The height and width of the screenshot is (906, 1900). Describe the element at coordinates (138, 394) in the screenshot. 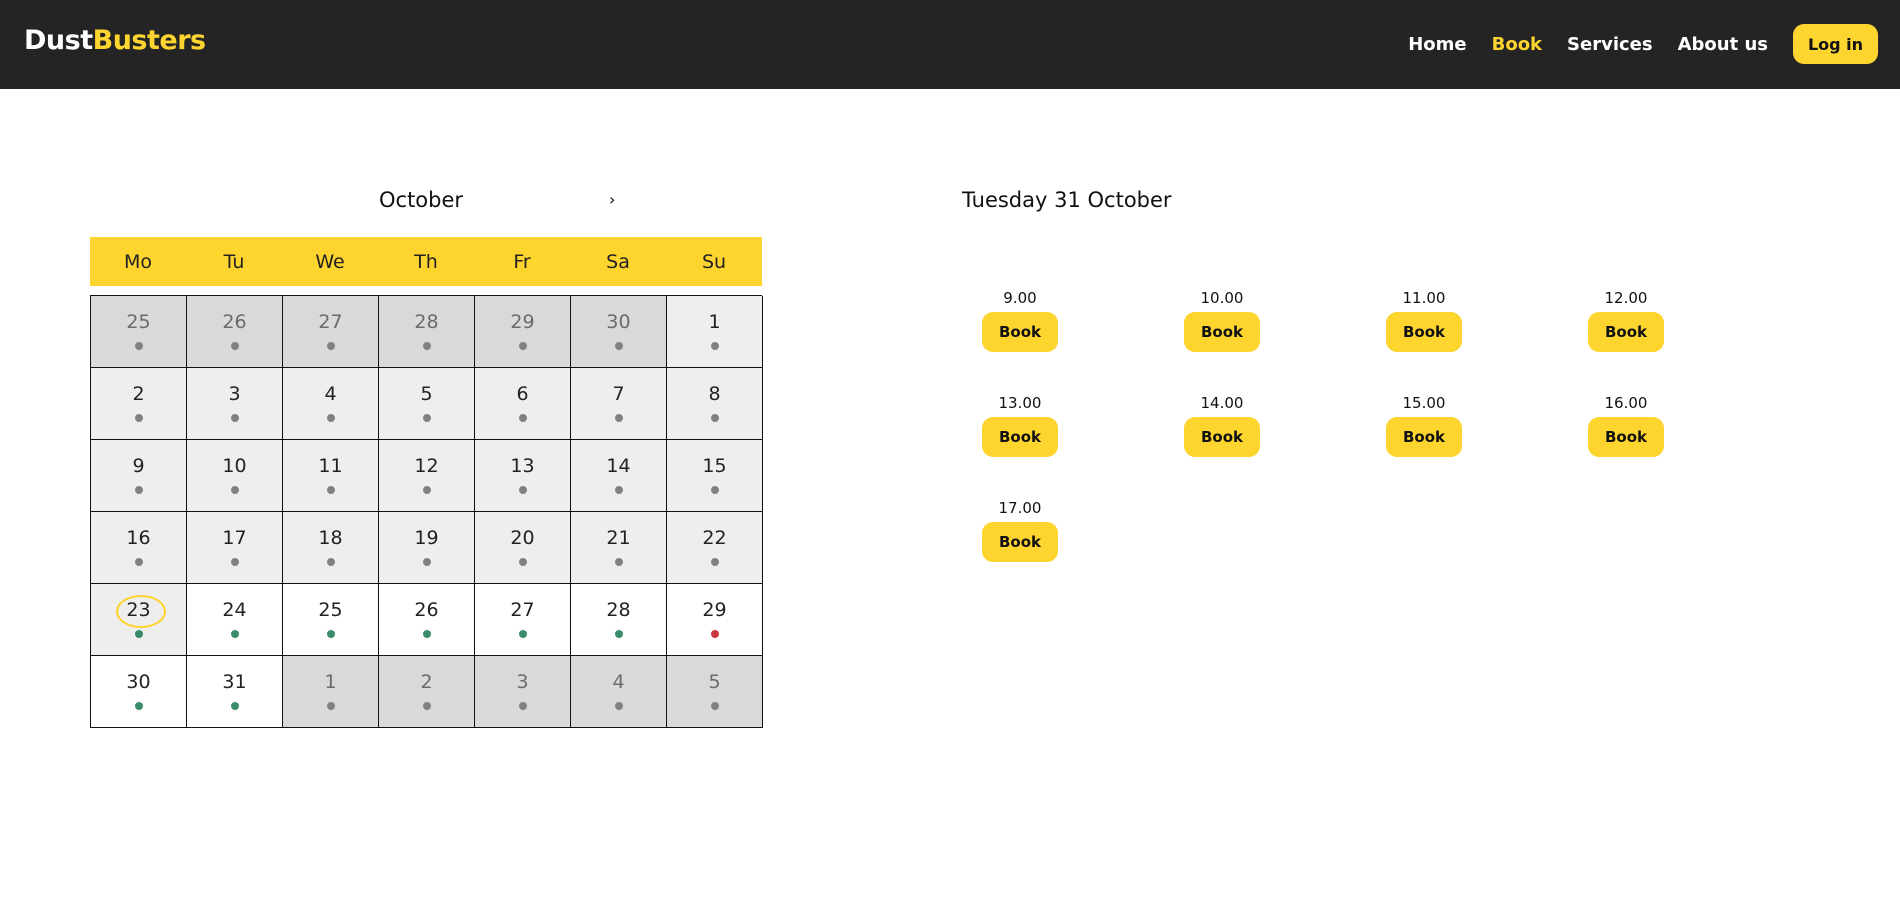

I see `day-number: 2` at that location.